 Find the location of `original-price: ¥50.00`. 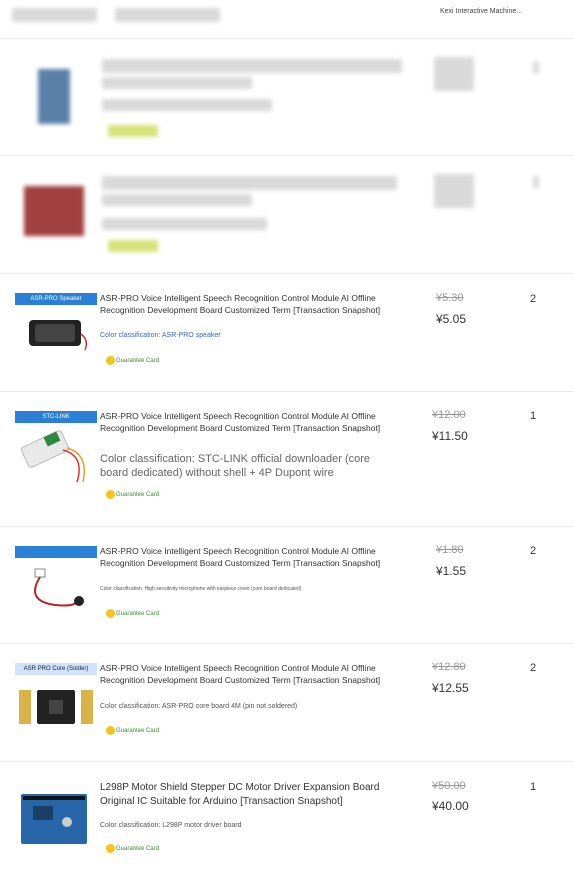

original-price: ¥50.00 is located at coordinates (449, 786).